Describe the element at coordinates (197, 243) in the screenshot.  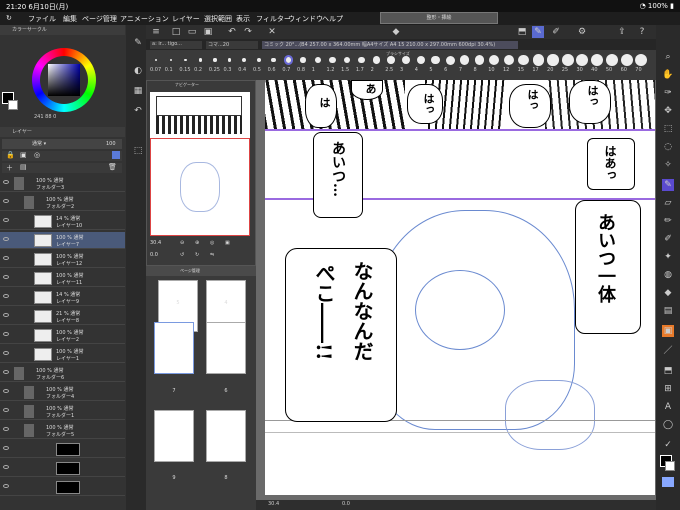
I see `zoom-in-icon: ⊕` at that location.